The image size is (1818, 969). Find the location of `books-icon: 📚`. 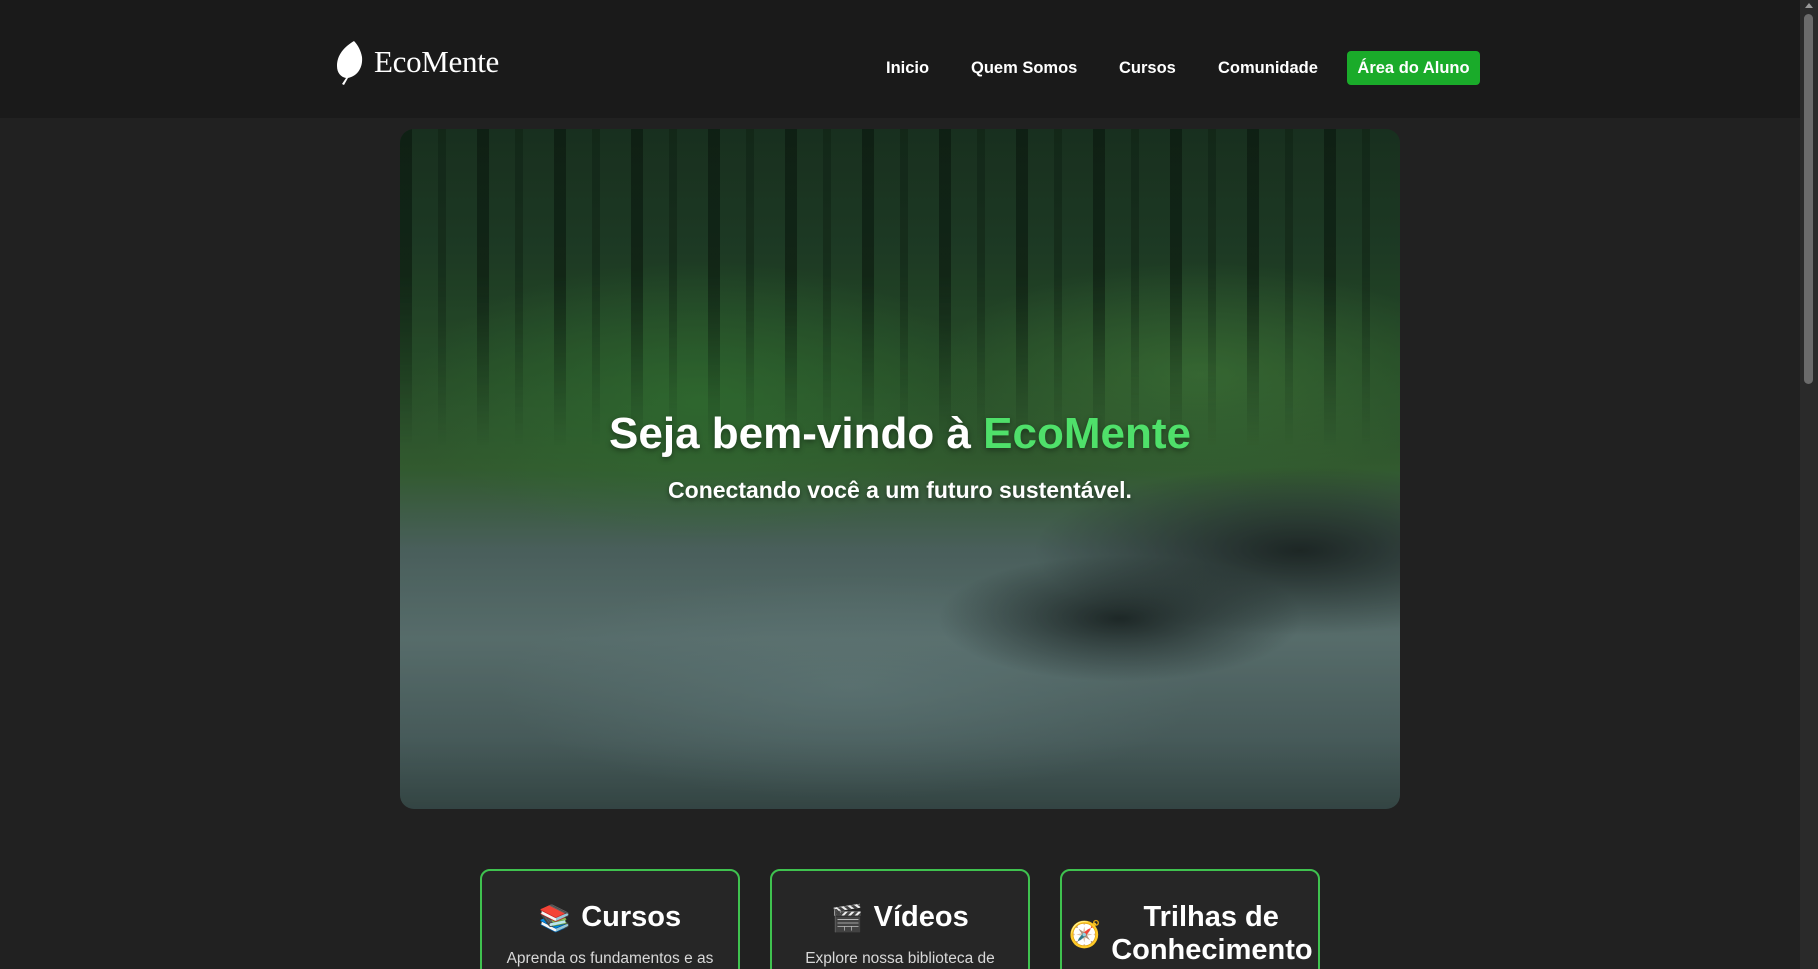

books-icon: 📚 is located at coordinates (555, 917).